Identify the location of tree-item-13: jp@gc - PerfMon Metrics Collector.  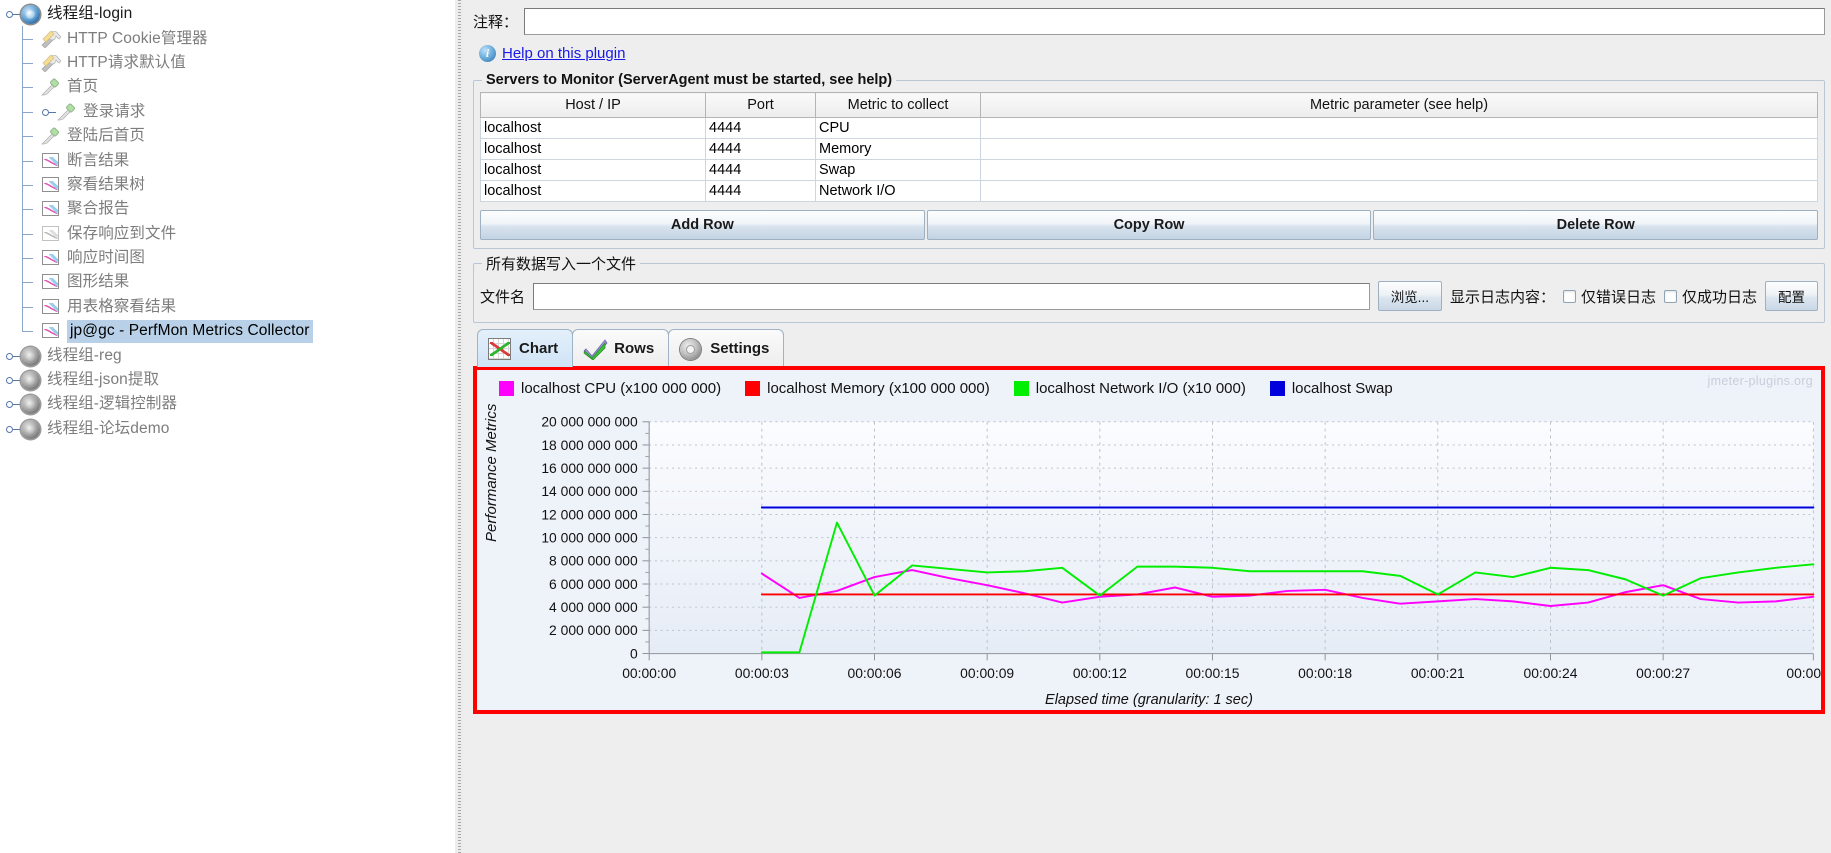
(227, 330).